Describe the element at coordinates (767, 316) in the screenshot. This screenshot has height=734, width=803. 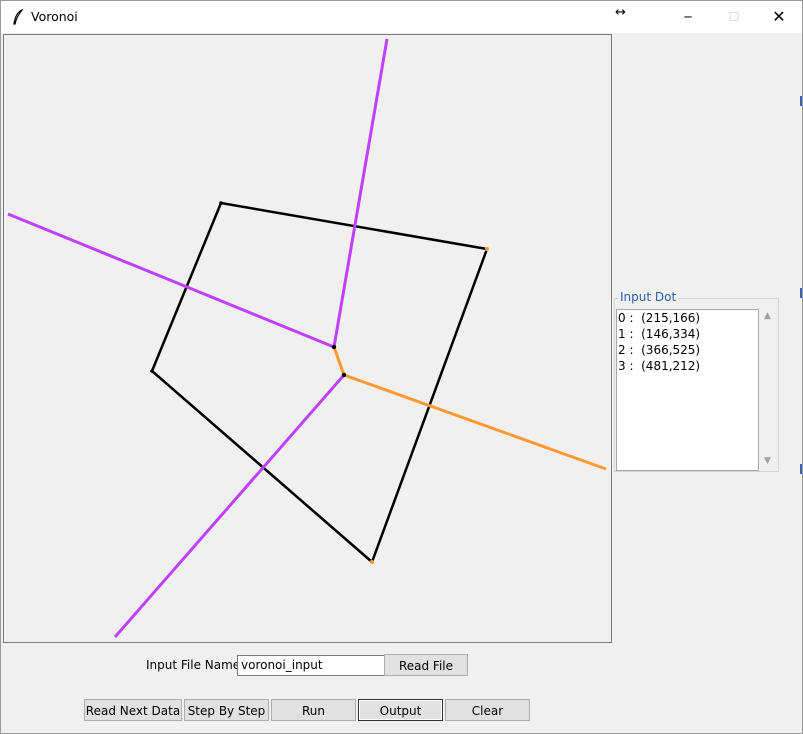
I see `chevron-up-icon: ▲` at that location.